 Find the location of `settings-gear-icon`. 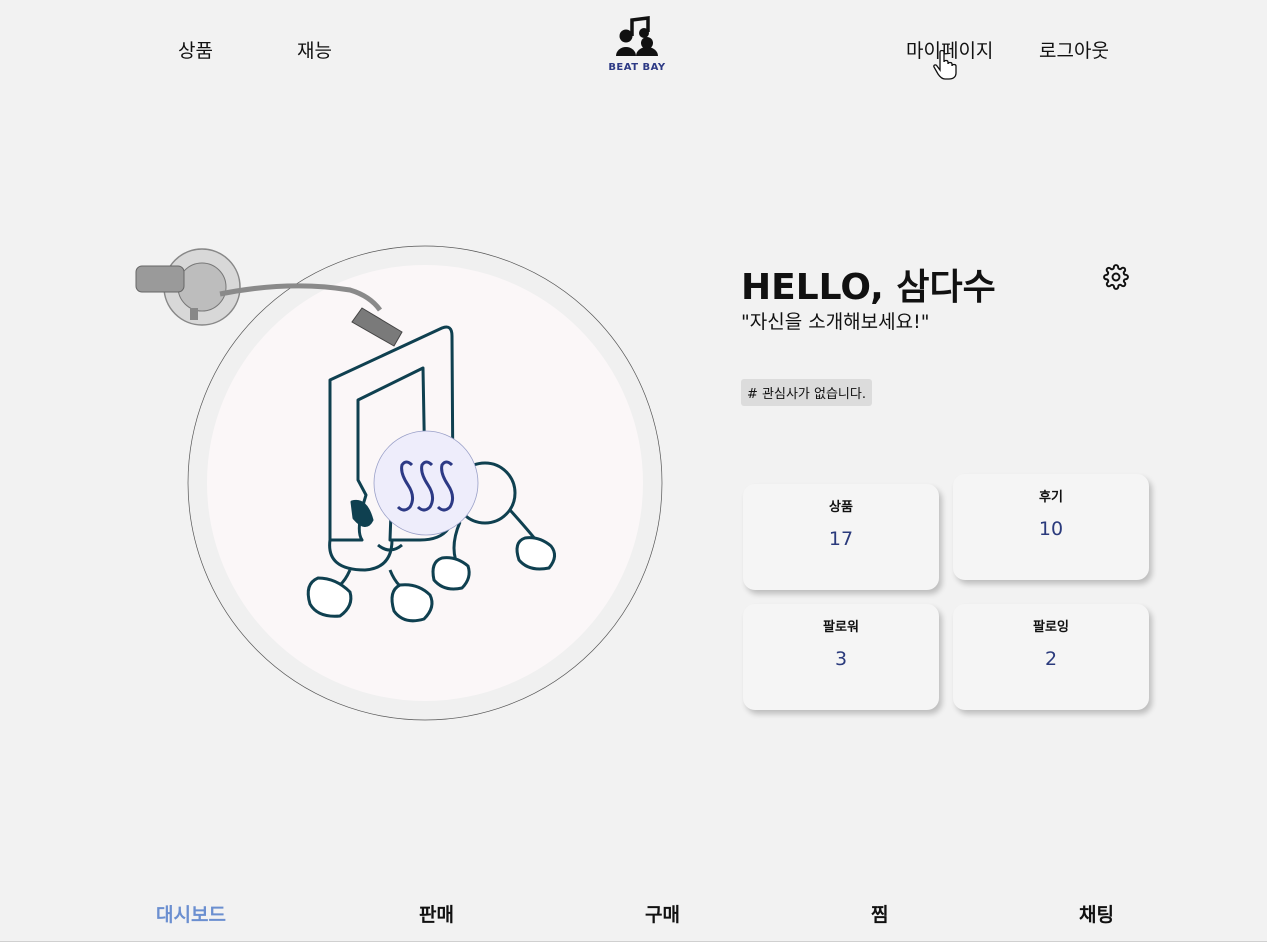

settings-gear-icon is located at coordinates (1116, 277).